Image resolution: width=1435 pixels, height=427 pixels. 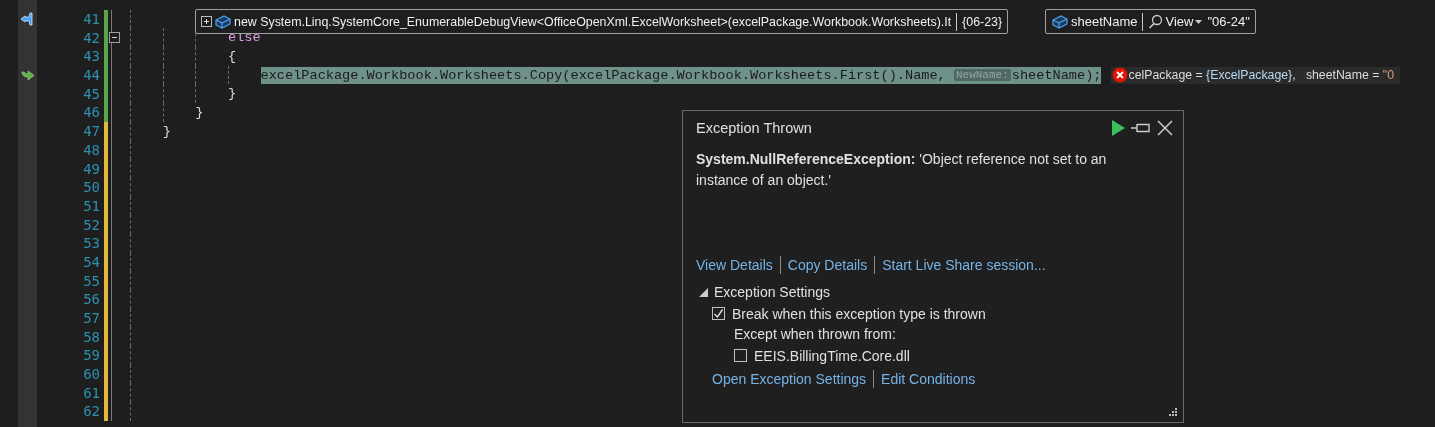 I want to click on link: Copy Details, so click(x=827, y=265).